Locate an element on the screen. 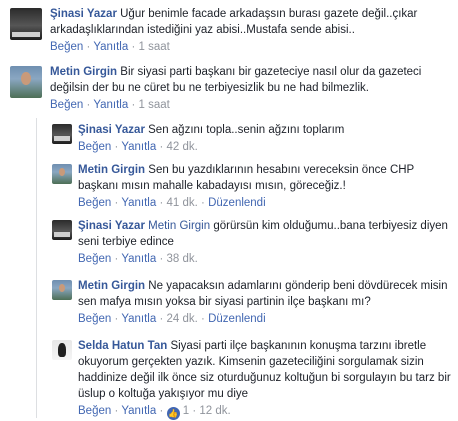  reaction-summary: 👍 1 is located at coordinates (179, 412).